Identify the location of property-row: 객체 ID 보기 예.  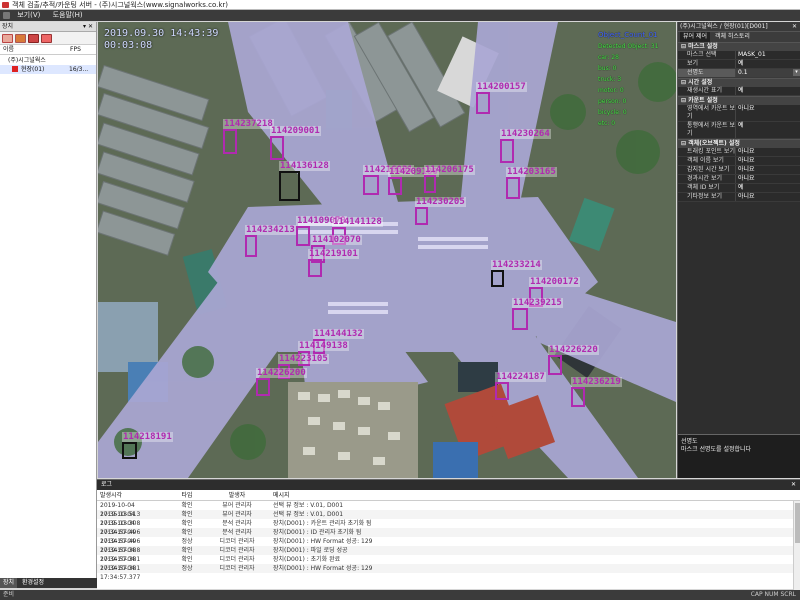
(739, 188).